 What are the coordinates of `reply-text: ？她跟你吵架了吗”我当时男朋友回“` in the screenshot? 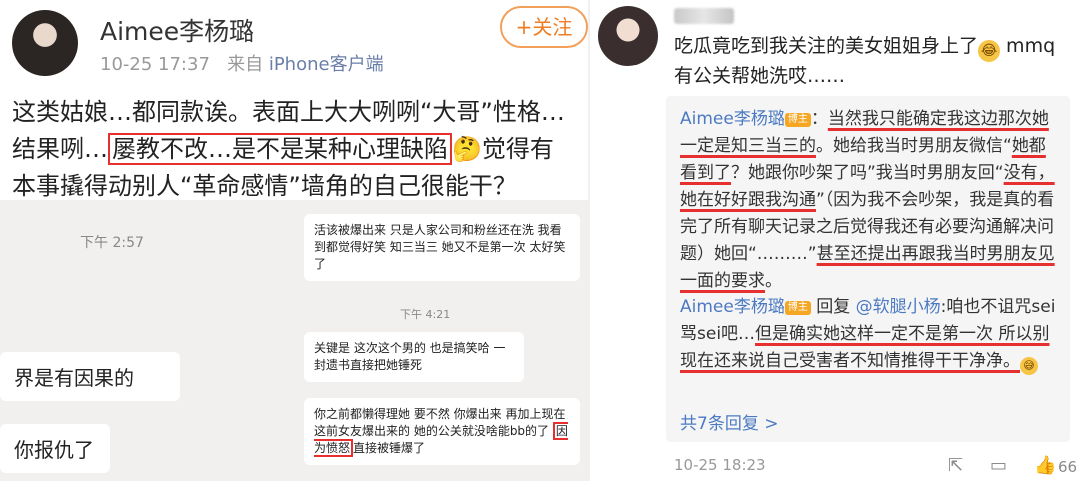 It's located at (867, 173).